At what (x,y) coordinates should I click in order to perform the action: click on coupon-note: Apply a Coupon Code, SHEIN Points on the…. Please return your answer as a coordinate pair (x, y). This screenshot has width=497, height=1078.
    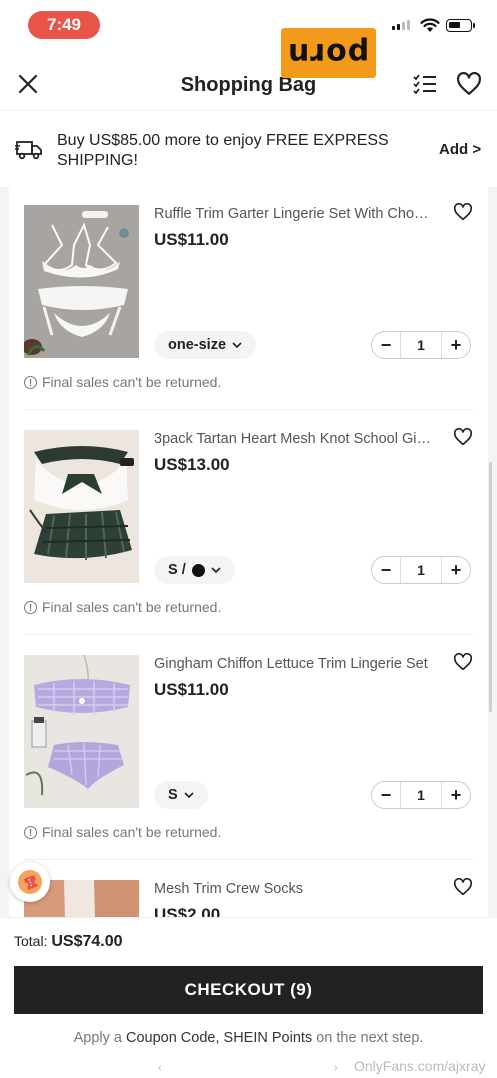
    Looking at the image, I should click on (248, 1038).